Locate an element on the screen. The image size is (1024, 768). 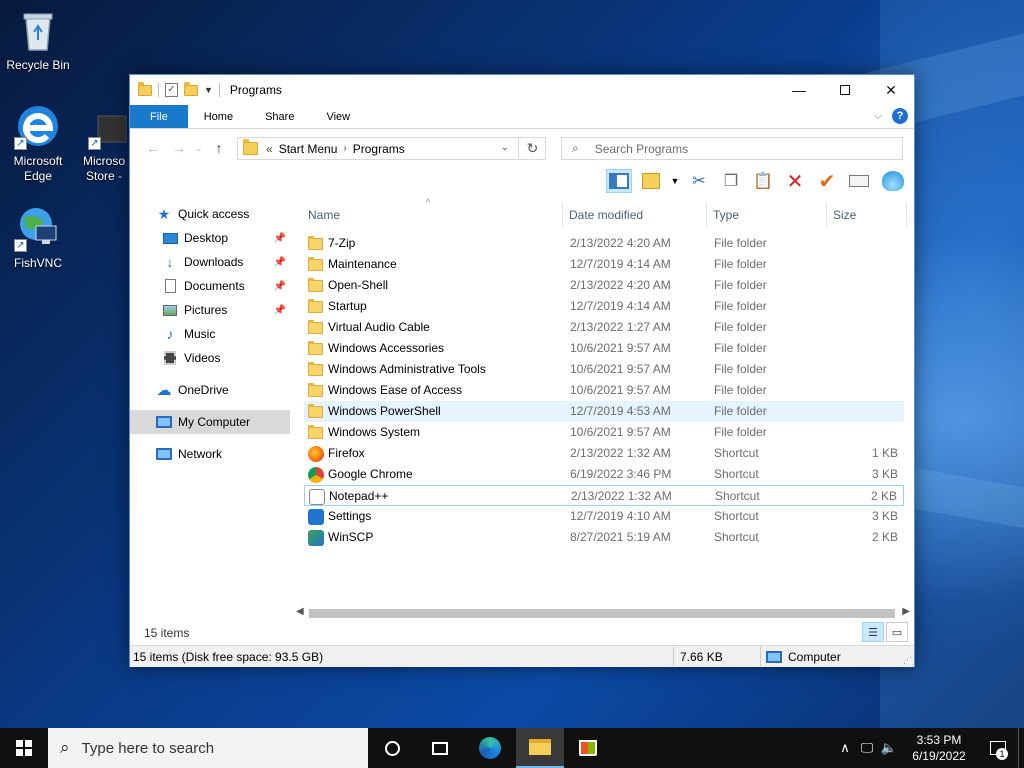
nav-downloads: ↓ Downloads 📌 is located at coordinates (210, 262).